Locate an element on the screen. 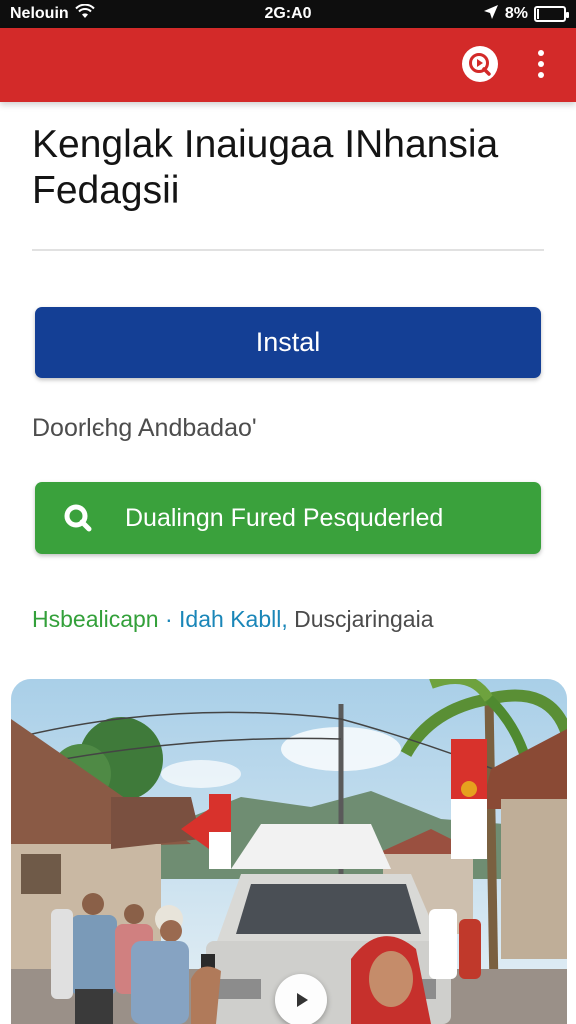 Image resolution: width=576 pixels, height=1024 pixels. carrier-label: Nelouin is located at coordinates (39, 13).